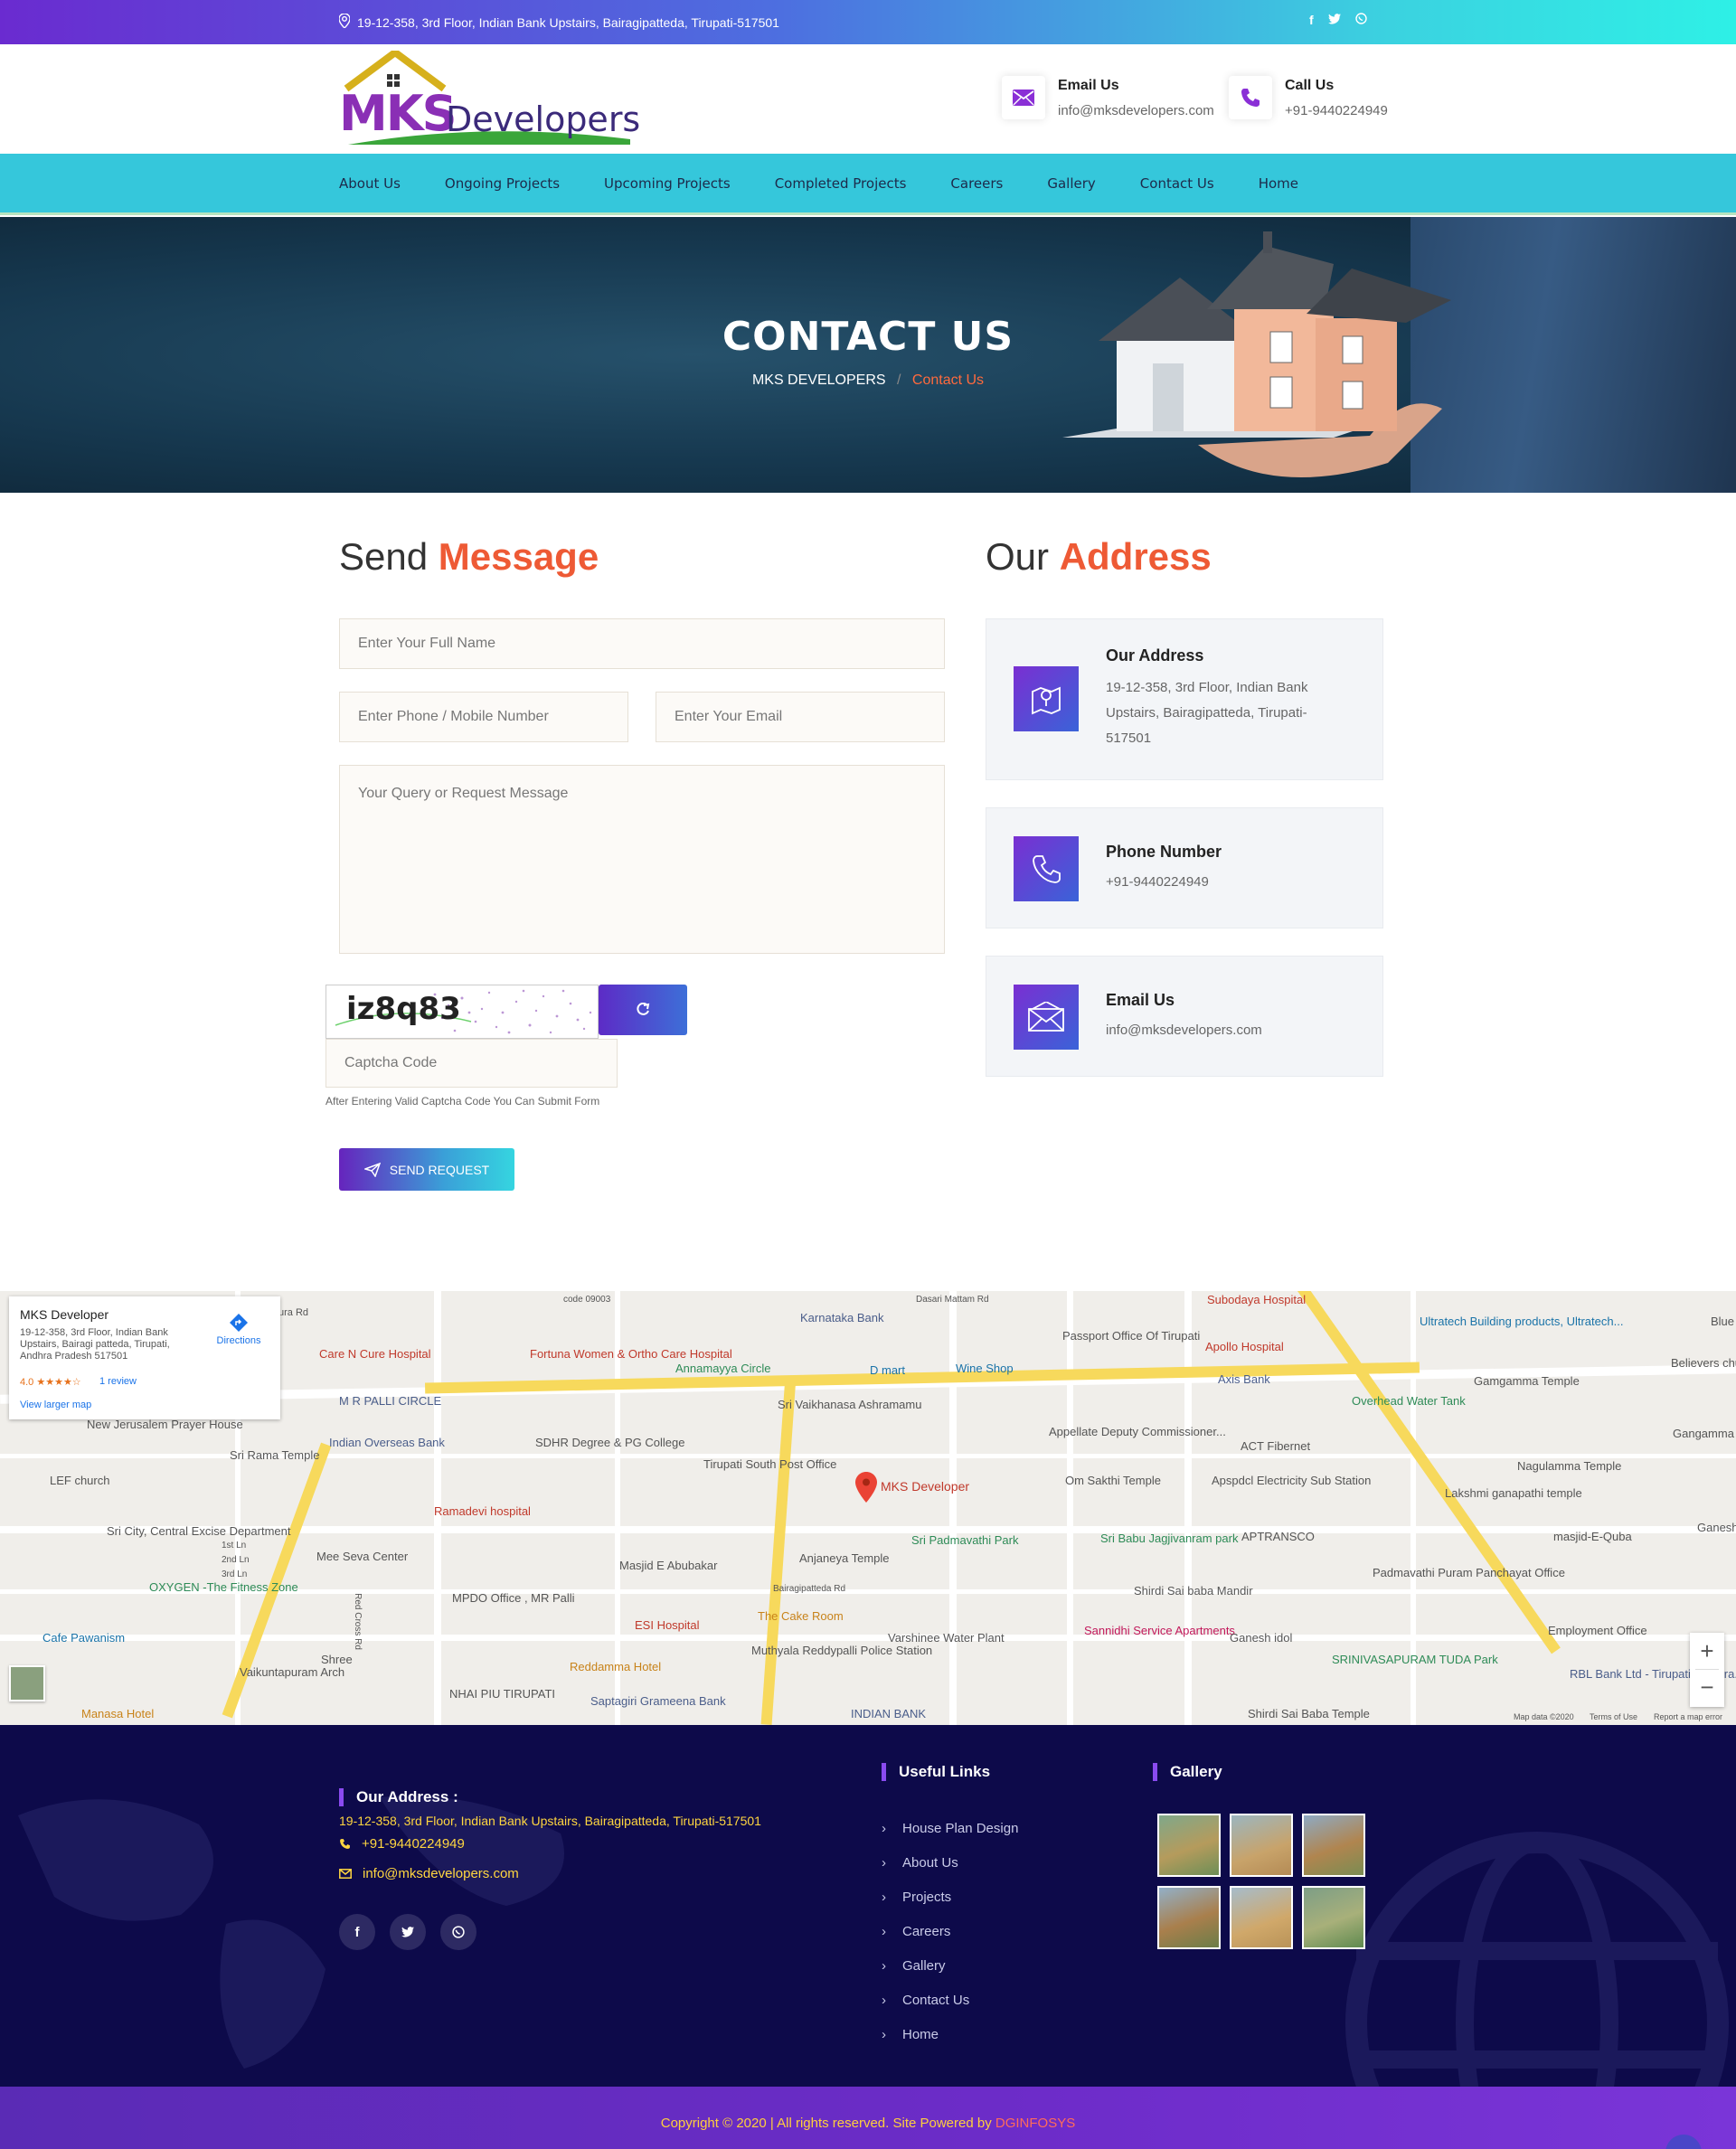 Image resolution: width=1736 pixels, height=2149 pixels. What do you see at coordinates (1071, 184) in the screenshot?
I see `nav-gallery: Gallery` at bounding box center [1071, 184].